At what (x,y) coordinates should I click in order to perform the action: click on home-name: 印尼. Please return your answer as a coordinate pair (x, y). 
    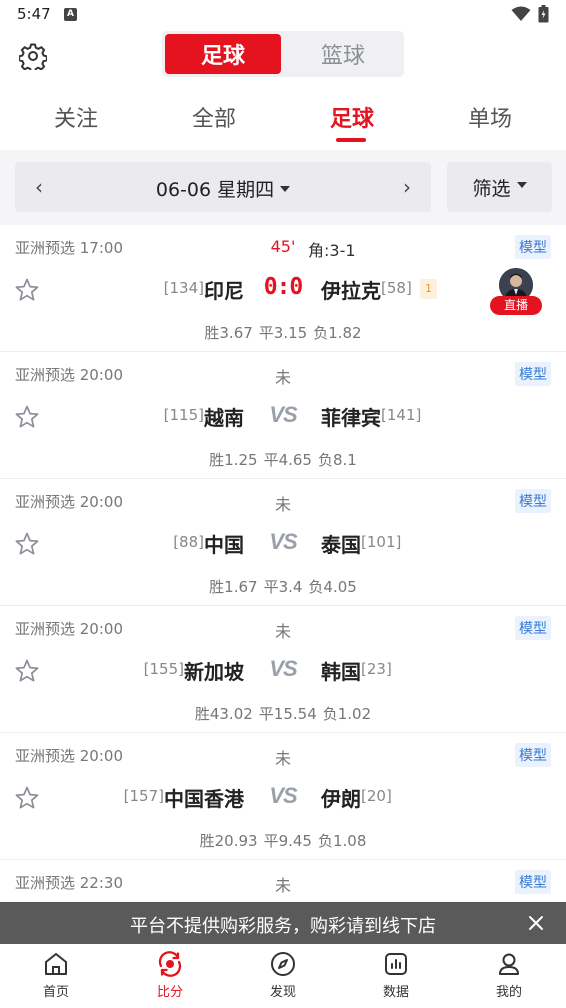
    Looking at the image, I should click on (224, 291).